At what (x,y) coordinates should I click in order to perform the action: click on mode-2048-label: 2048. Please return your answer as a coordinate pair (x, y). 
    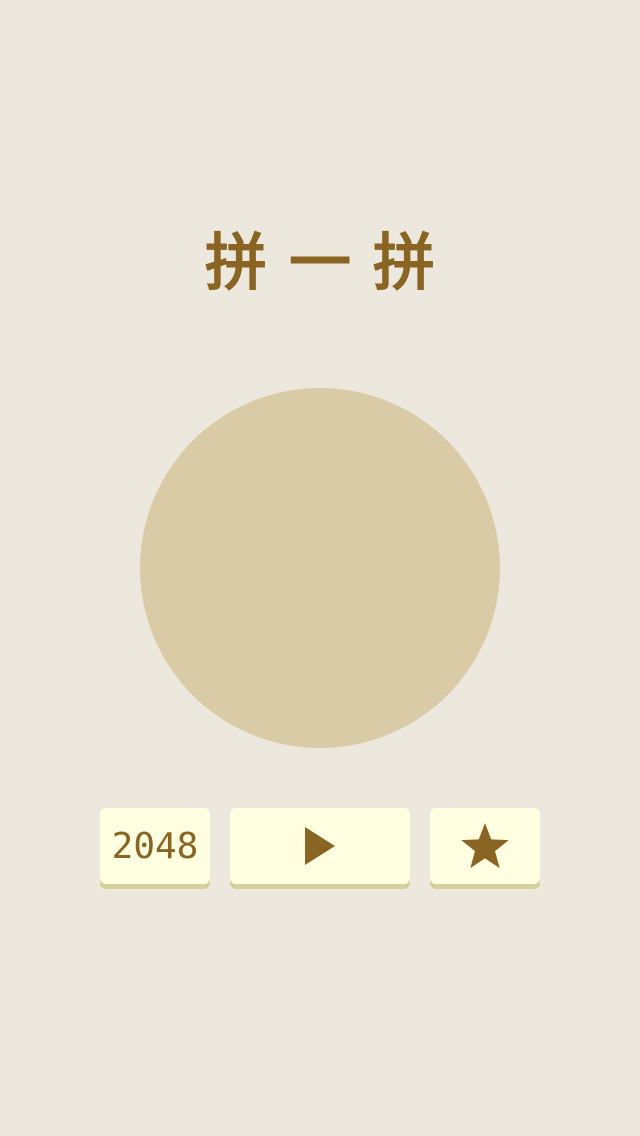
    Looking at the image, I should click on (155, 846).